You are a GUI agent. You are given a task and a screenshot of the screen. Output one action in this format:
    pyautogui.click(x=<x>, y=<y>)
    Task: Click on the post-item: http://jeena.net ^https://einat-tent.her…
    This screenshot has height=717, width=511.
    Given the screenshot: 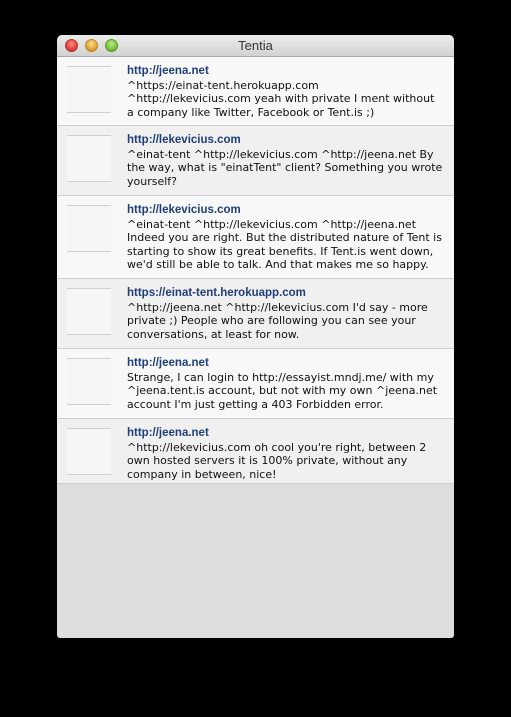 What is the action you would take?
    pyautogui.click(x=255, y=91)
    